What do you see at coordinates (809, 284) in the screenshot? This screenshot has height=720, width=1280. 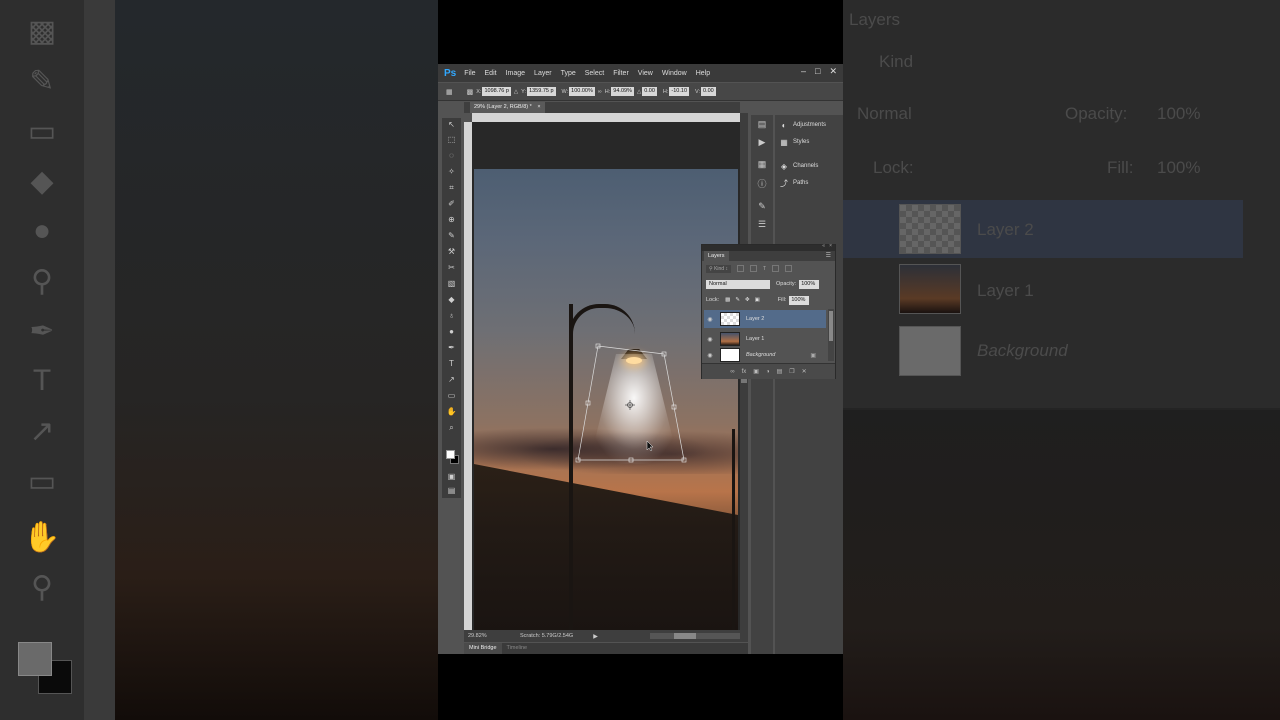 I see `opacity-field: 100%` at bounding box center [809, 284].